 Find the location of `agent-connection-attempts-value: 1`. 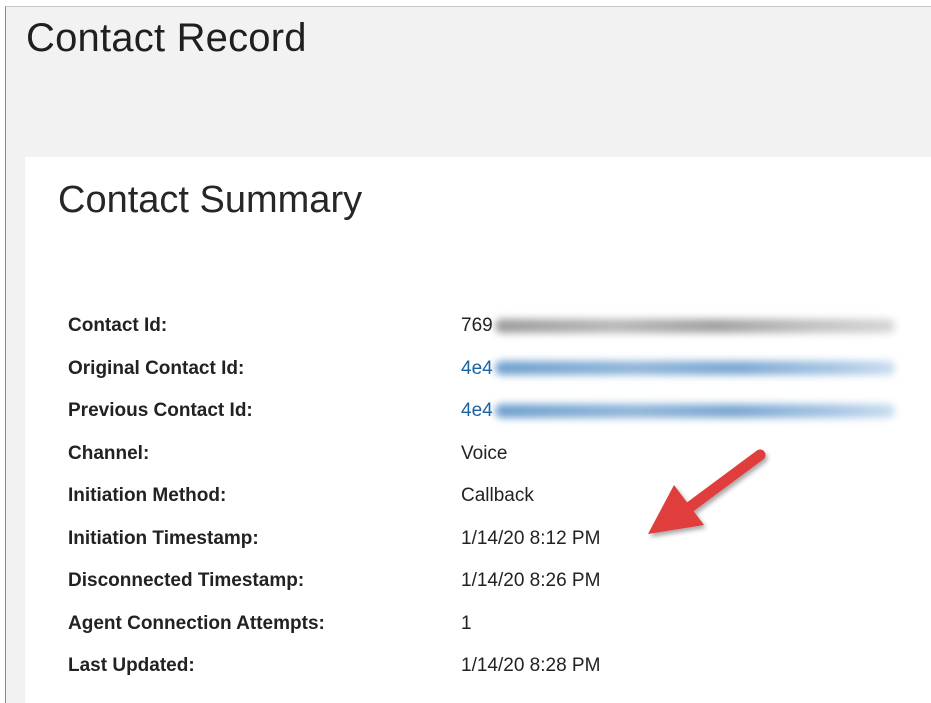

agent-connection-attempts-value: 1 is located at coordinates (466, 623).